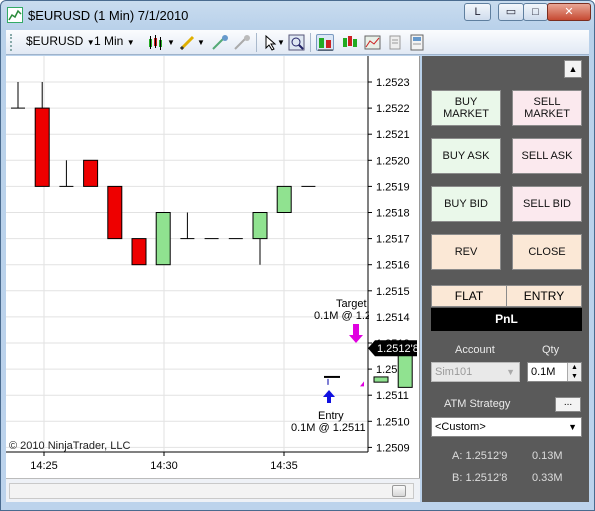 The width and height of the screenshot is (595, 511). I want to click on window-title: $EURUSD (1 Min) 7/1/2010, so click(108, 15).